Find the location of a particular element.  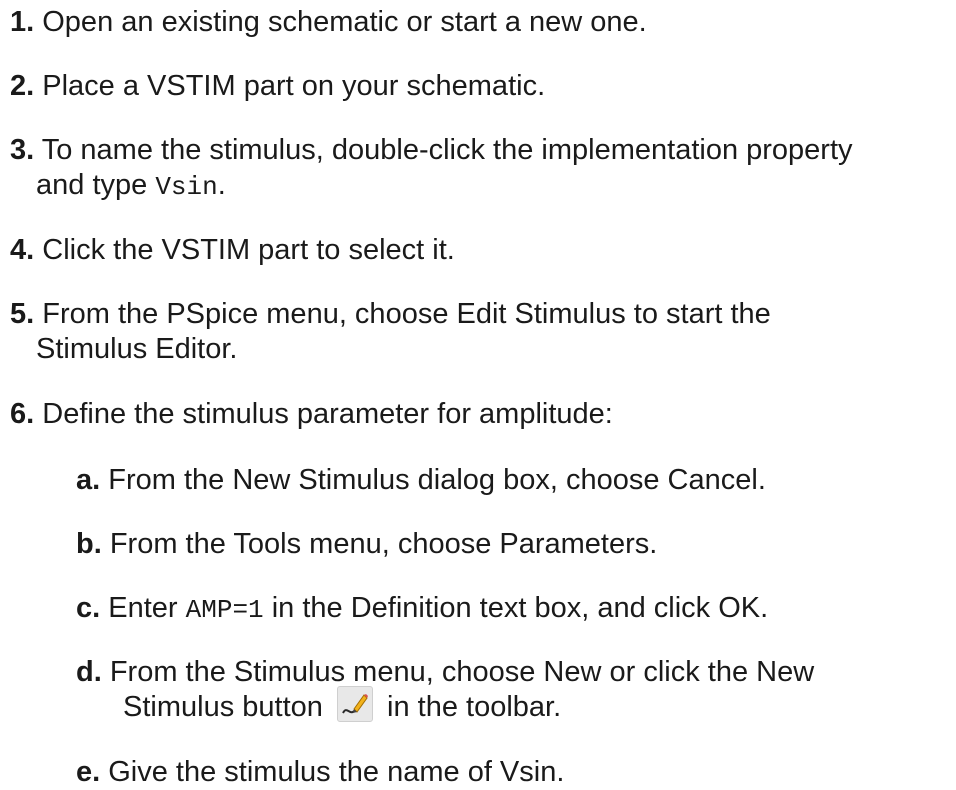

substep-letter: b. is located at coordinates (89, 544).